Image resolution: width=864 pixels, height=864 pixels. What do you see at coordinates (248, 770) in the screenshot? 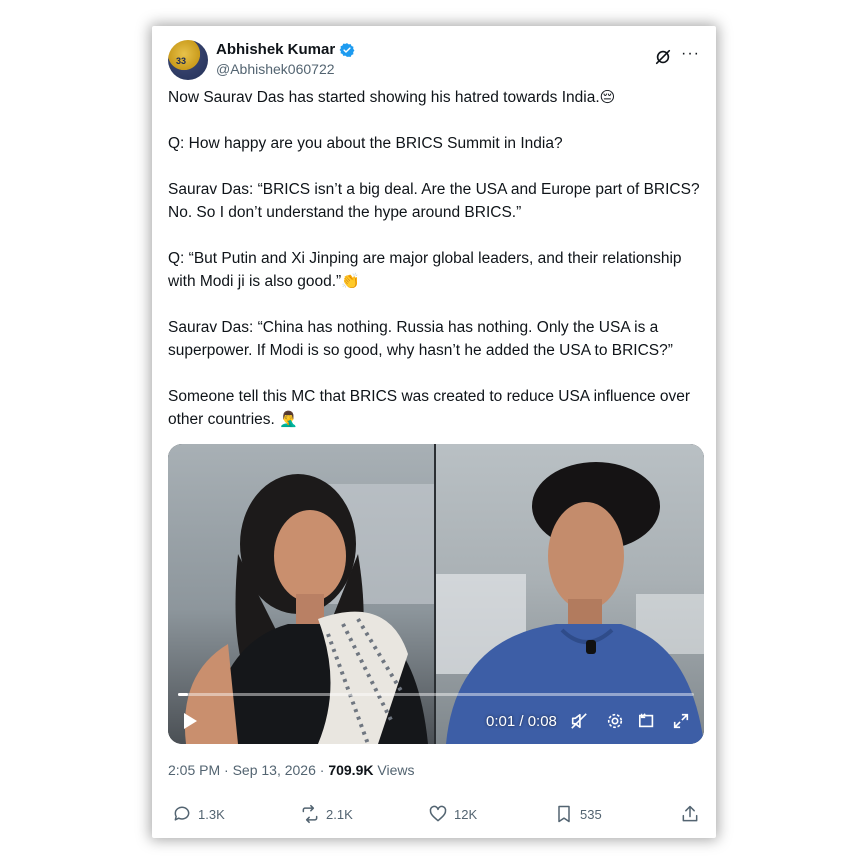
I see `tweet-timestamp: 2:05 PM · Sep 13, 2026 ·` at bounding box center [248, 770].